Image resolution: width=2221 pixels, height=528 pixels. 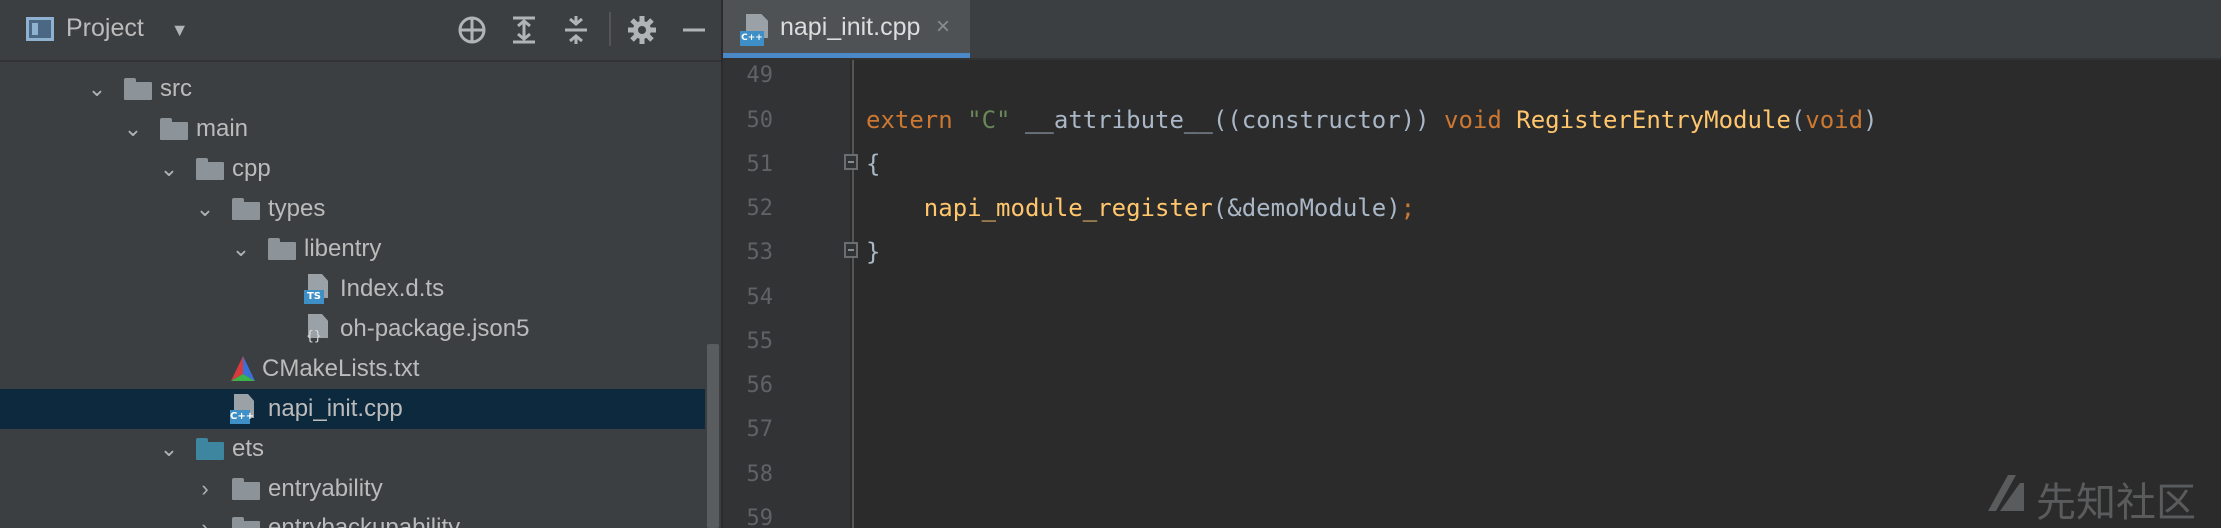 I want to click on line-number-gutter: 49 50 51 52 53 54 55 56 57 58 59, so click(x=786, y=294).